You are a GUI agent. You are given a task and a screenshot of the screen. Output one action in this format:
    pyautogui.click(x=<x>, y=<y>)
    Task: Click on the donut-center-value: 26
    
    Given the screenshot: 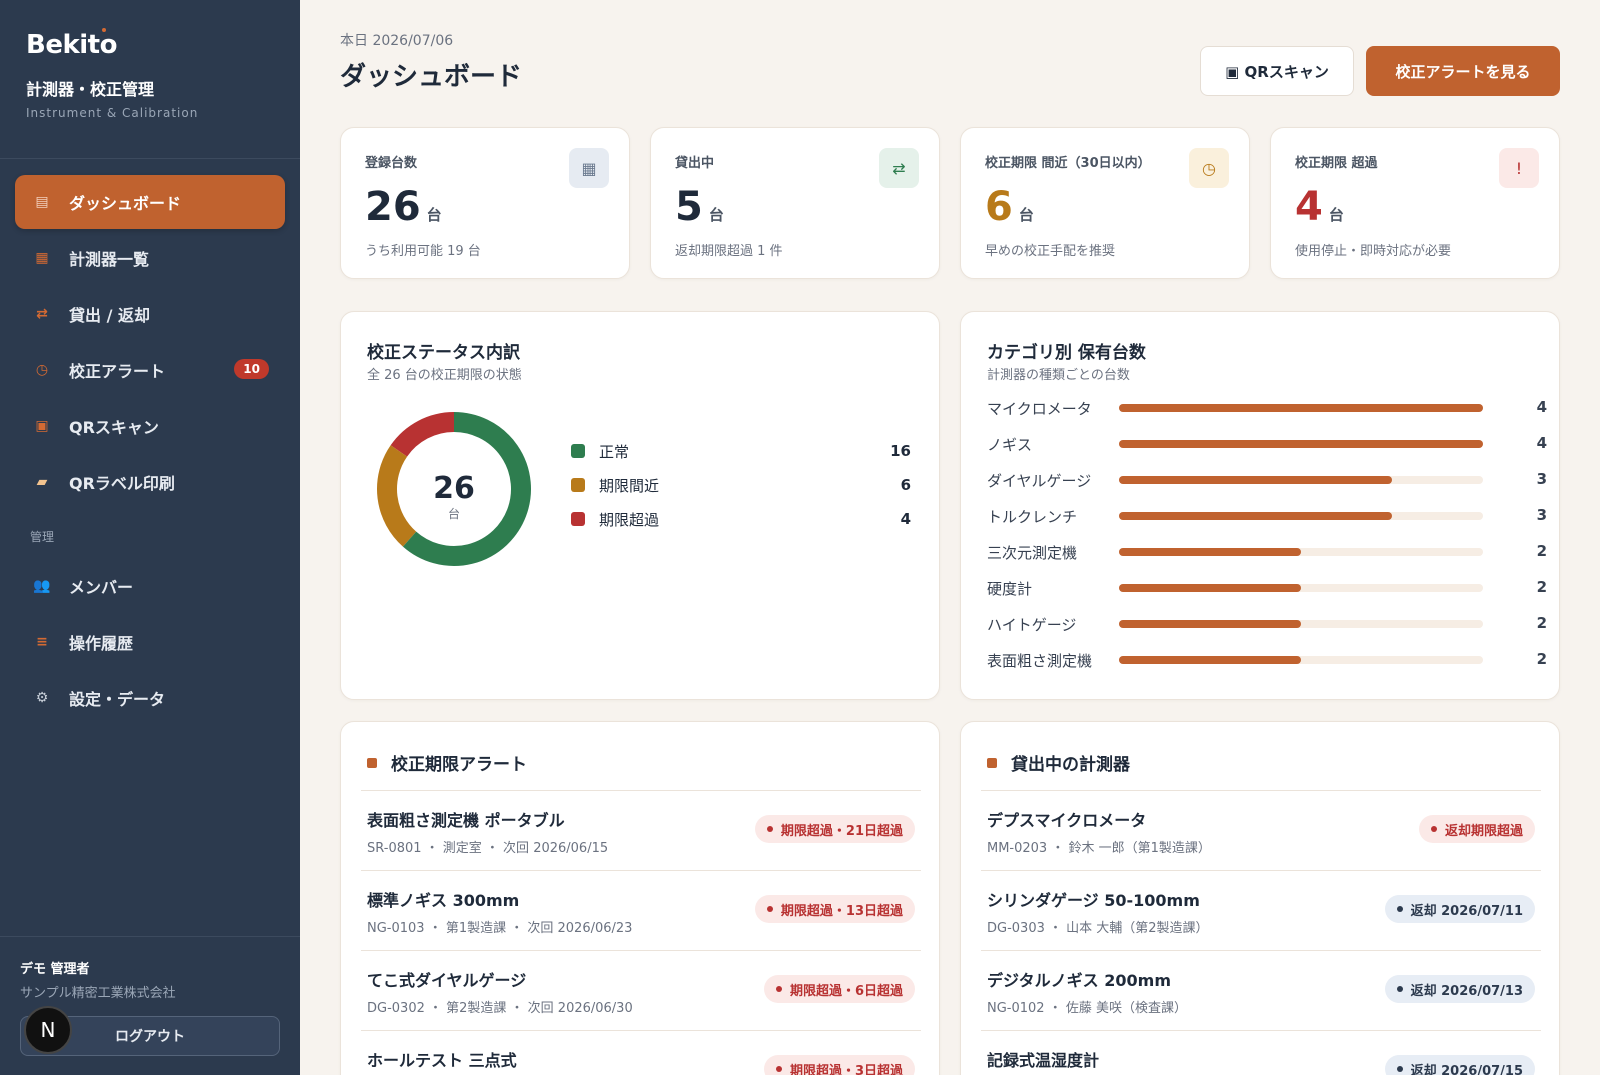 What is the action you would take?
    pyautogui.click(x=454, y=488)
    